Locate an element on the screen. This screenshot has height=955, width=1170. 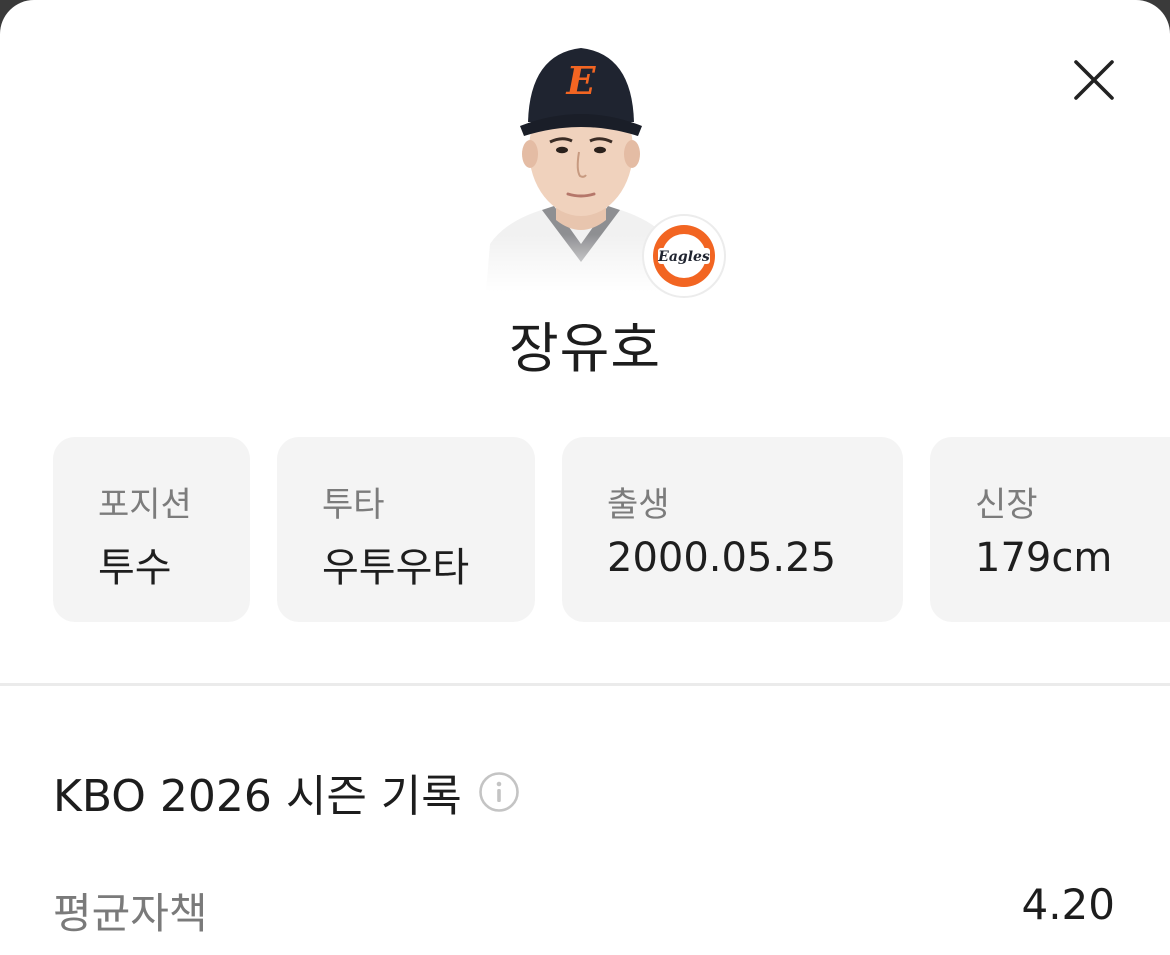
stat-row-era: 평균자책 4.20 is located at coordinates (584, 910).